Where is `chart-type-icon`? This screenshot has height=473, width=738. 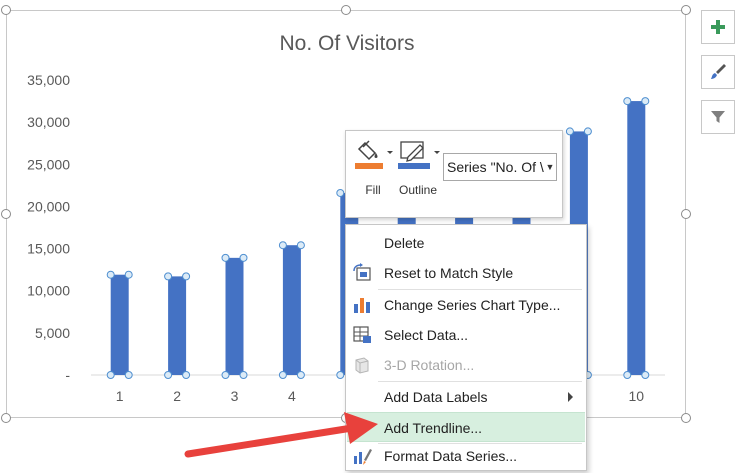
chart-type-icon is located at coordinates (362, 305).